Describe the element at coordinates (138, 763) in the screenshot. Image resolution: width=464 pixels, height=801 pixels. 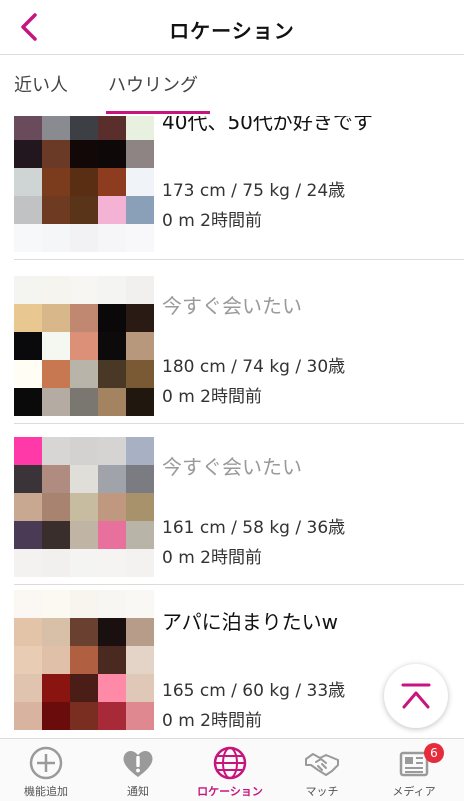
I see `heart-exclamation-icon` at that location.